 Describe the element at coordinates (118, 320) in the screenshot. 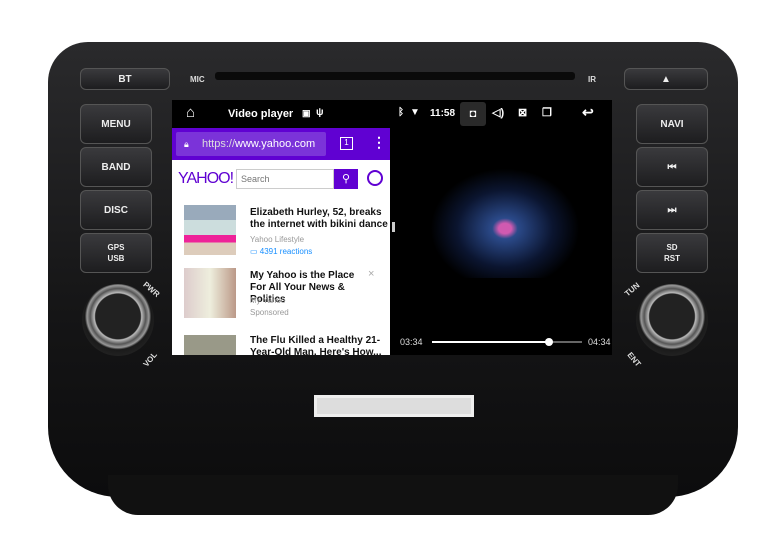

I see `volume-knob` at that location.